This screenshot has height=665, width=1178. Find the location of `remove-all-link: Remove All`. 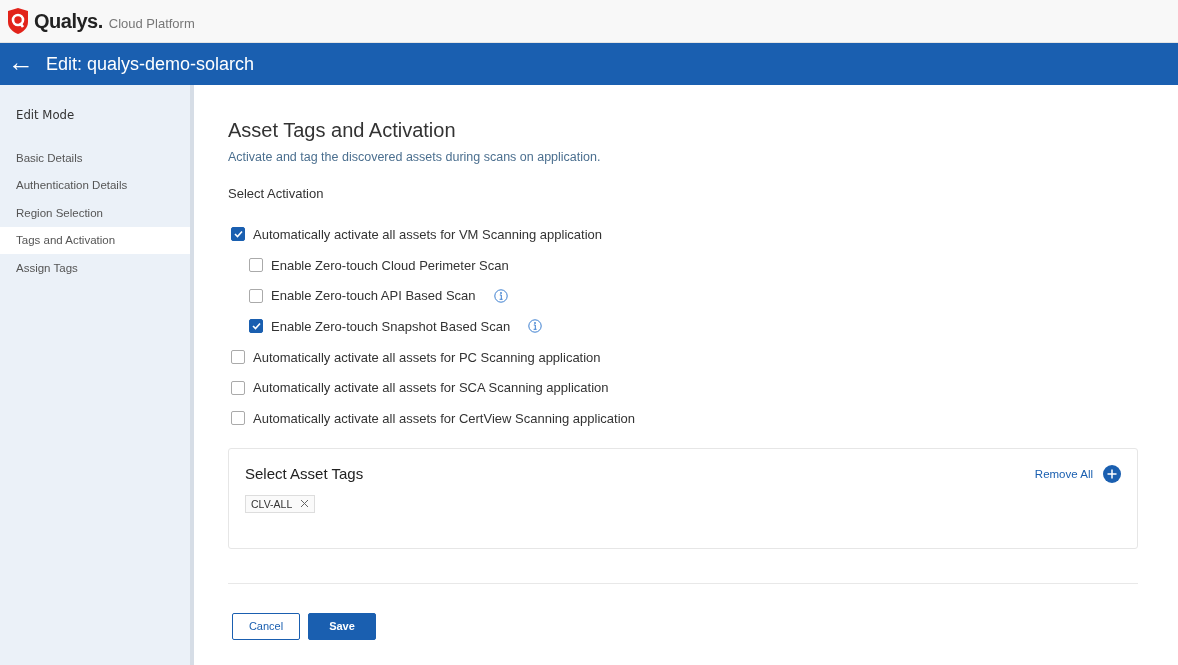

remove-all-link: Remove All is located at coordinates (1063, 473).